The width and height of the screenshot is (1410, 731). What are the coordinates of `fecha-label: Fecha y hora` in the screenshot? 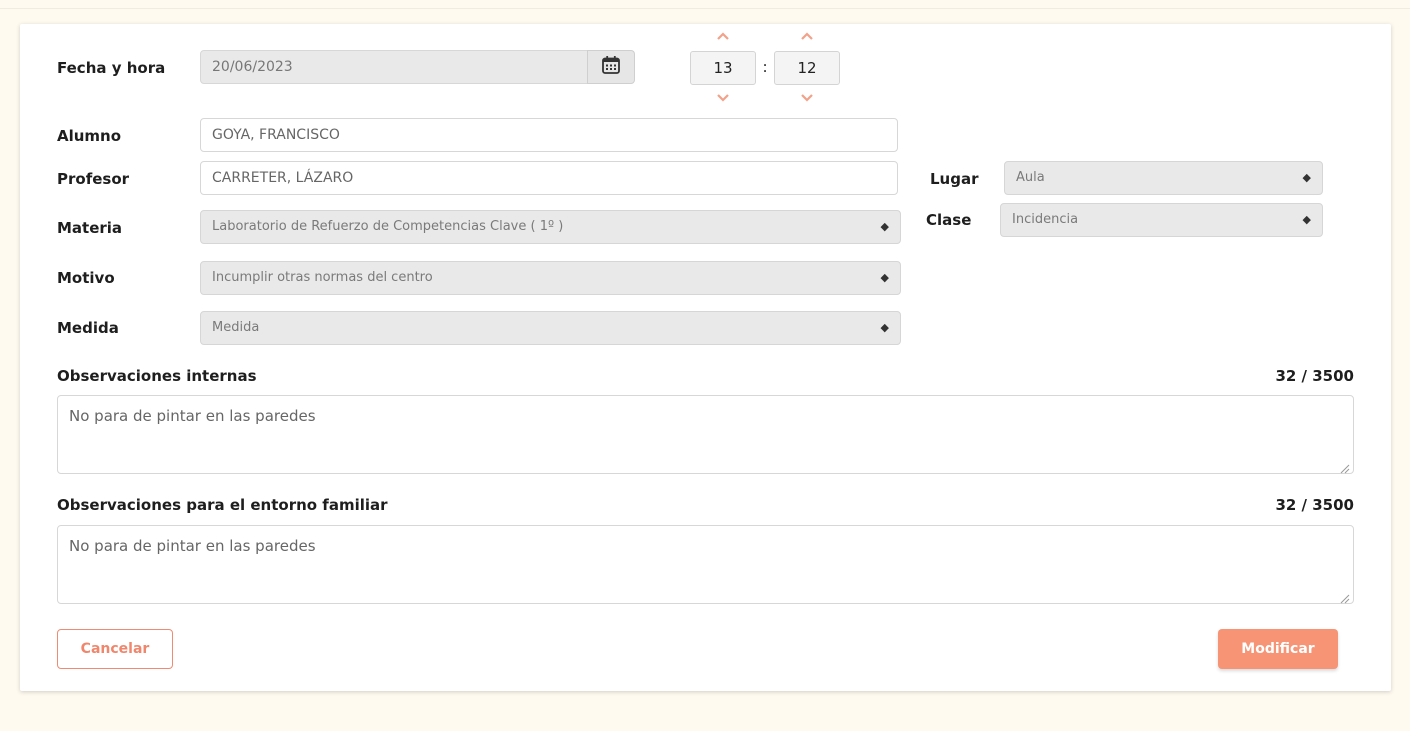 It's located at (111, 68).